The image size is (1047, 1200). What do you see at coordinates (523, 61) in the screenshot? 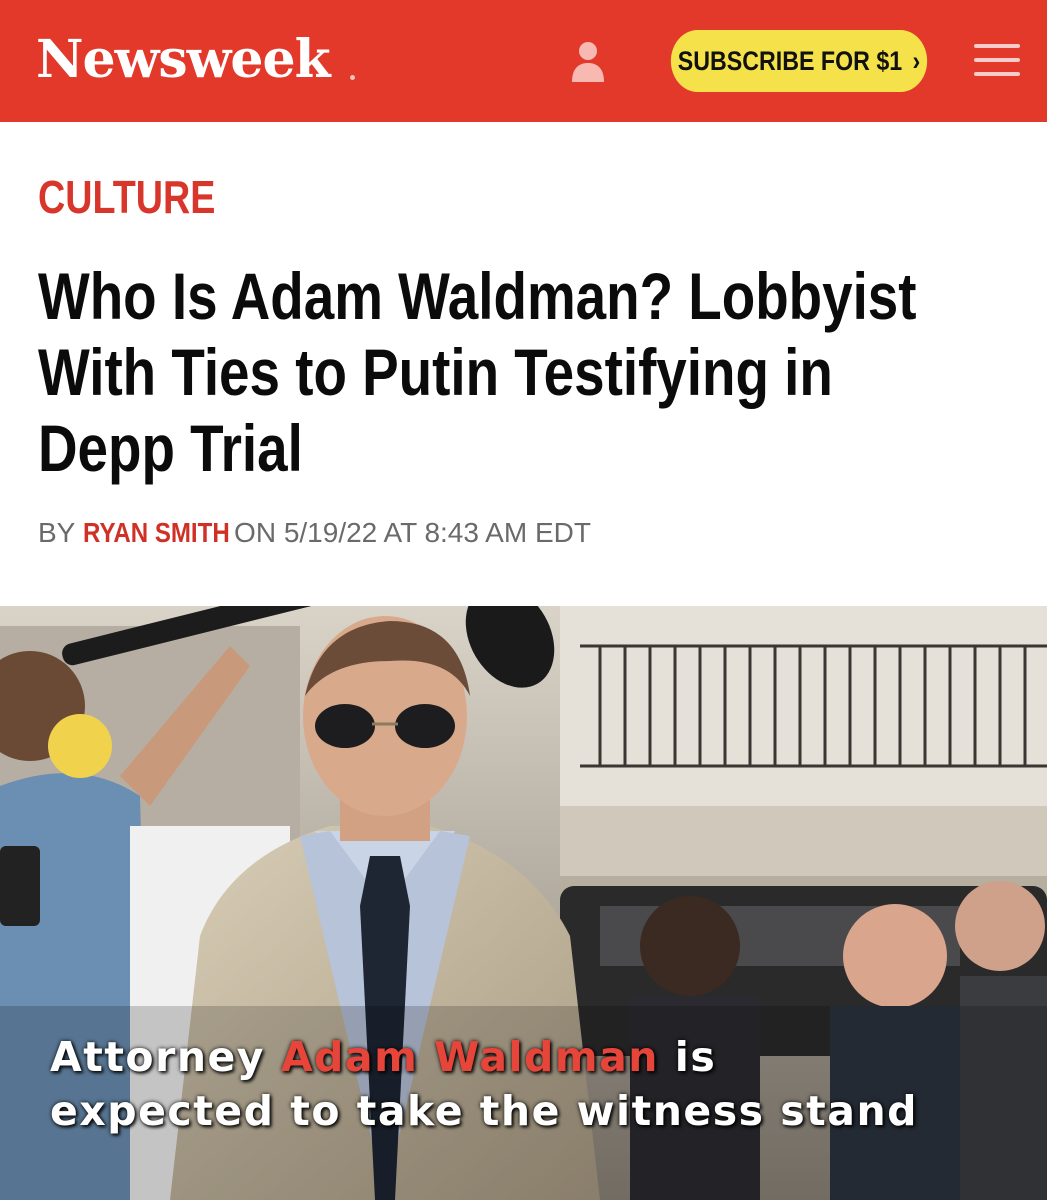
I see `site-header: Newsweek SUBSCRIBE FOR $1 ›` at bounding box center [523, 61].